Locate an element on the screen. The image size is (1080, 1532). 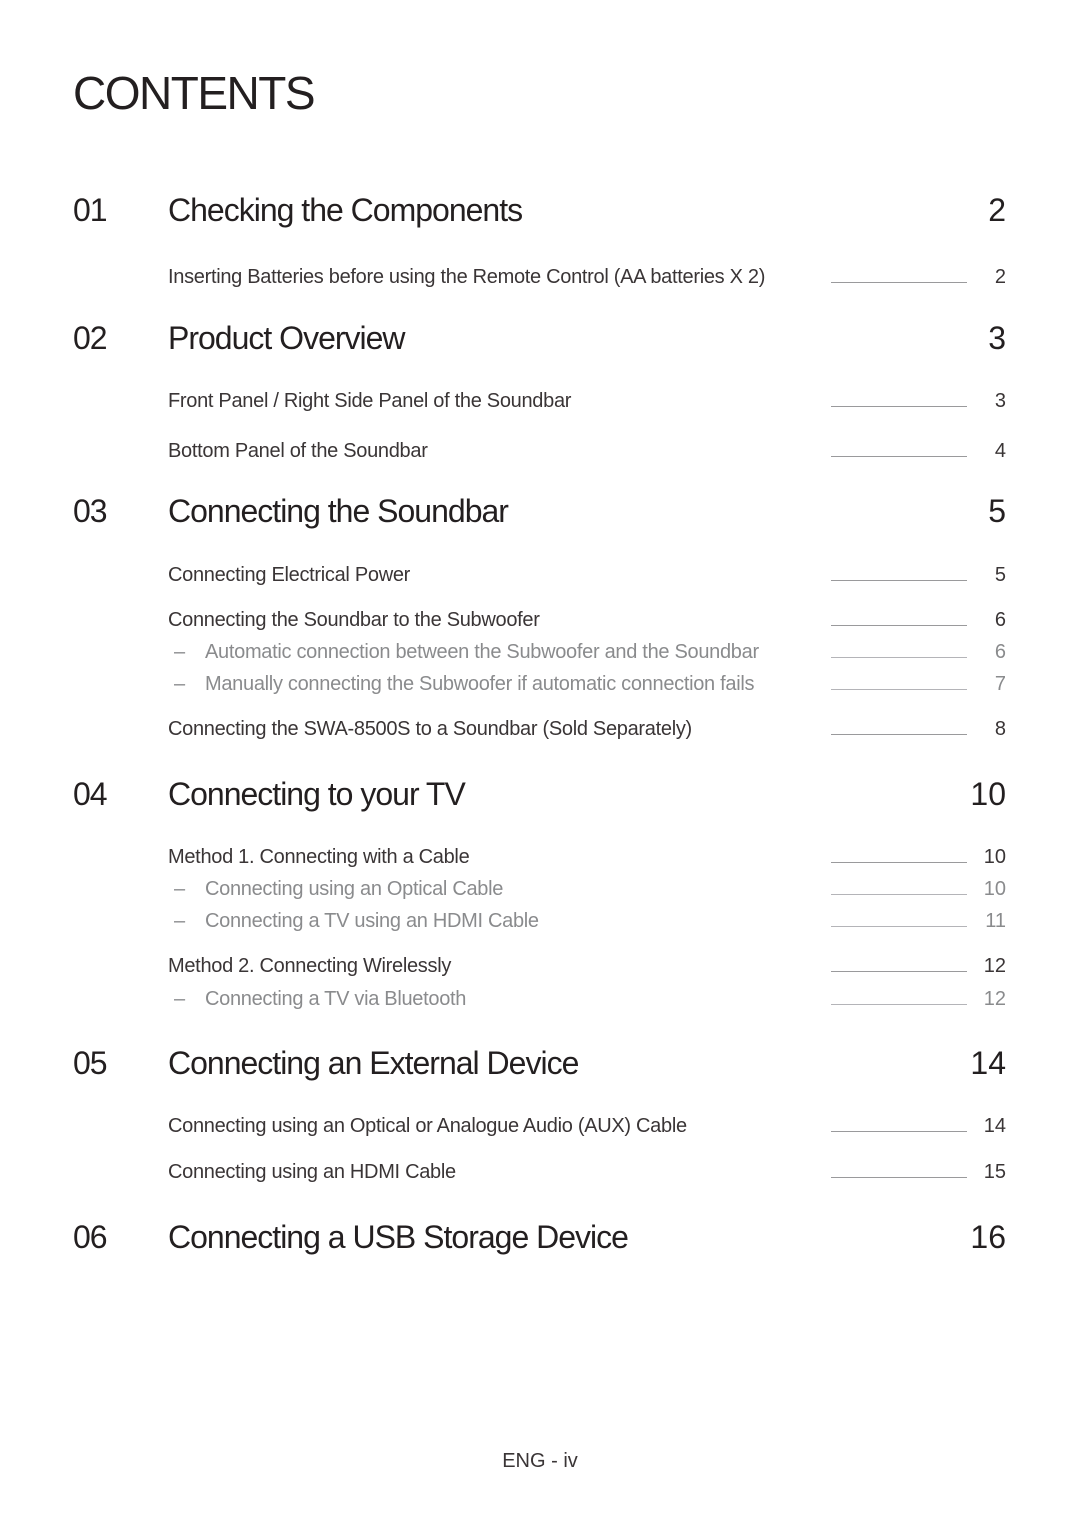
entry-page-number: 4 is located at coordinates (1000, 451).